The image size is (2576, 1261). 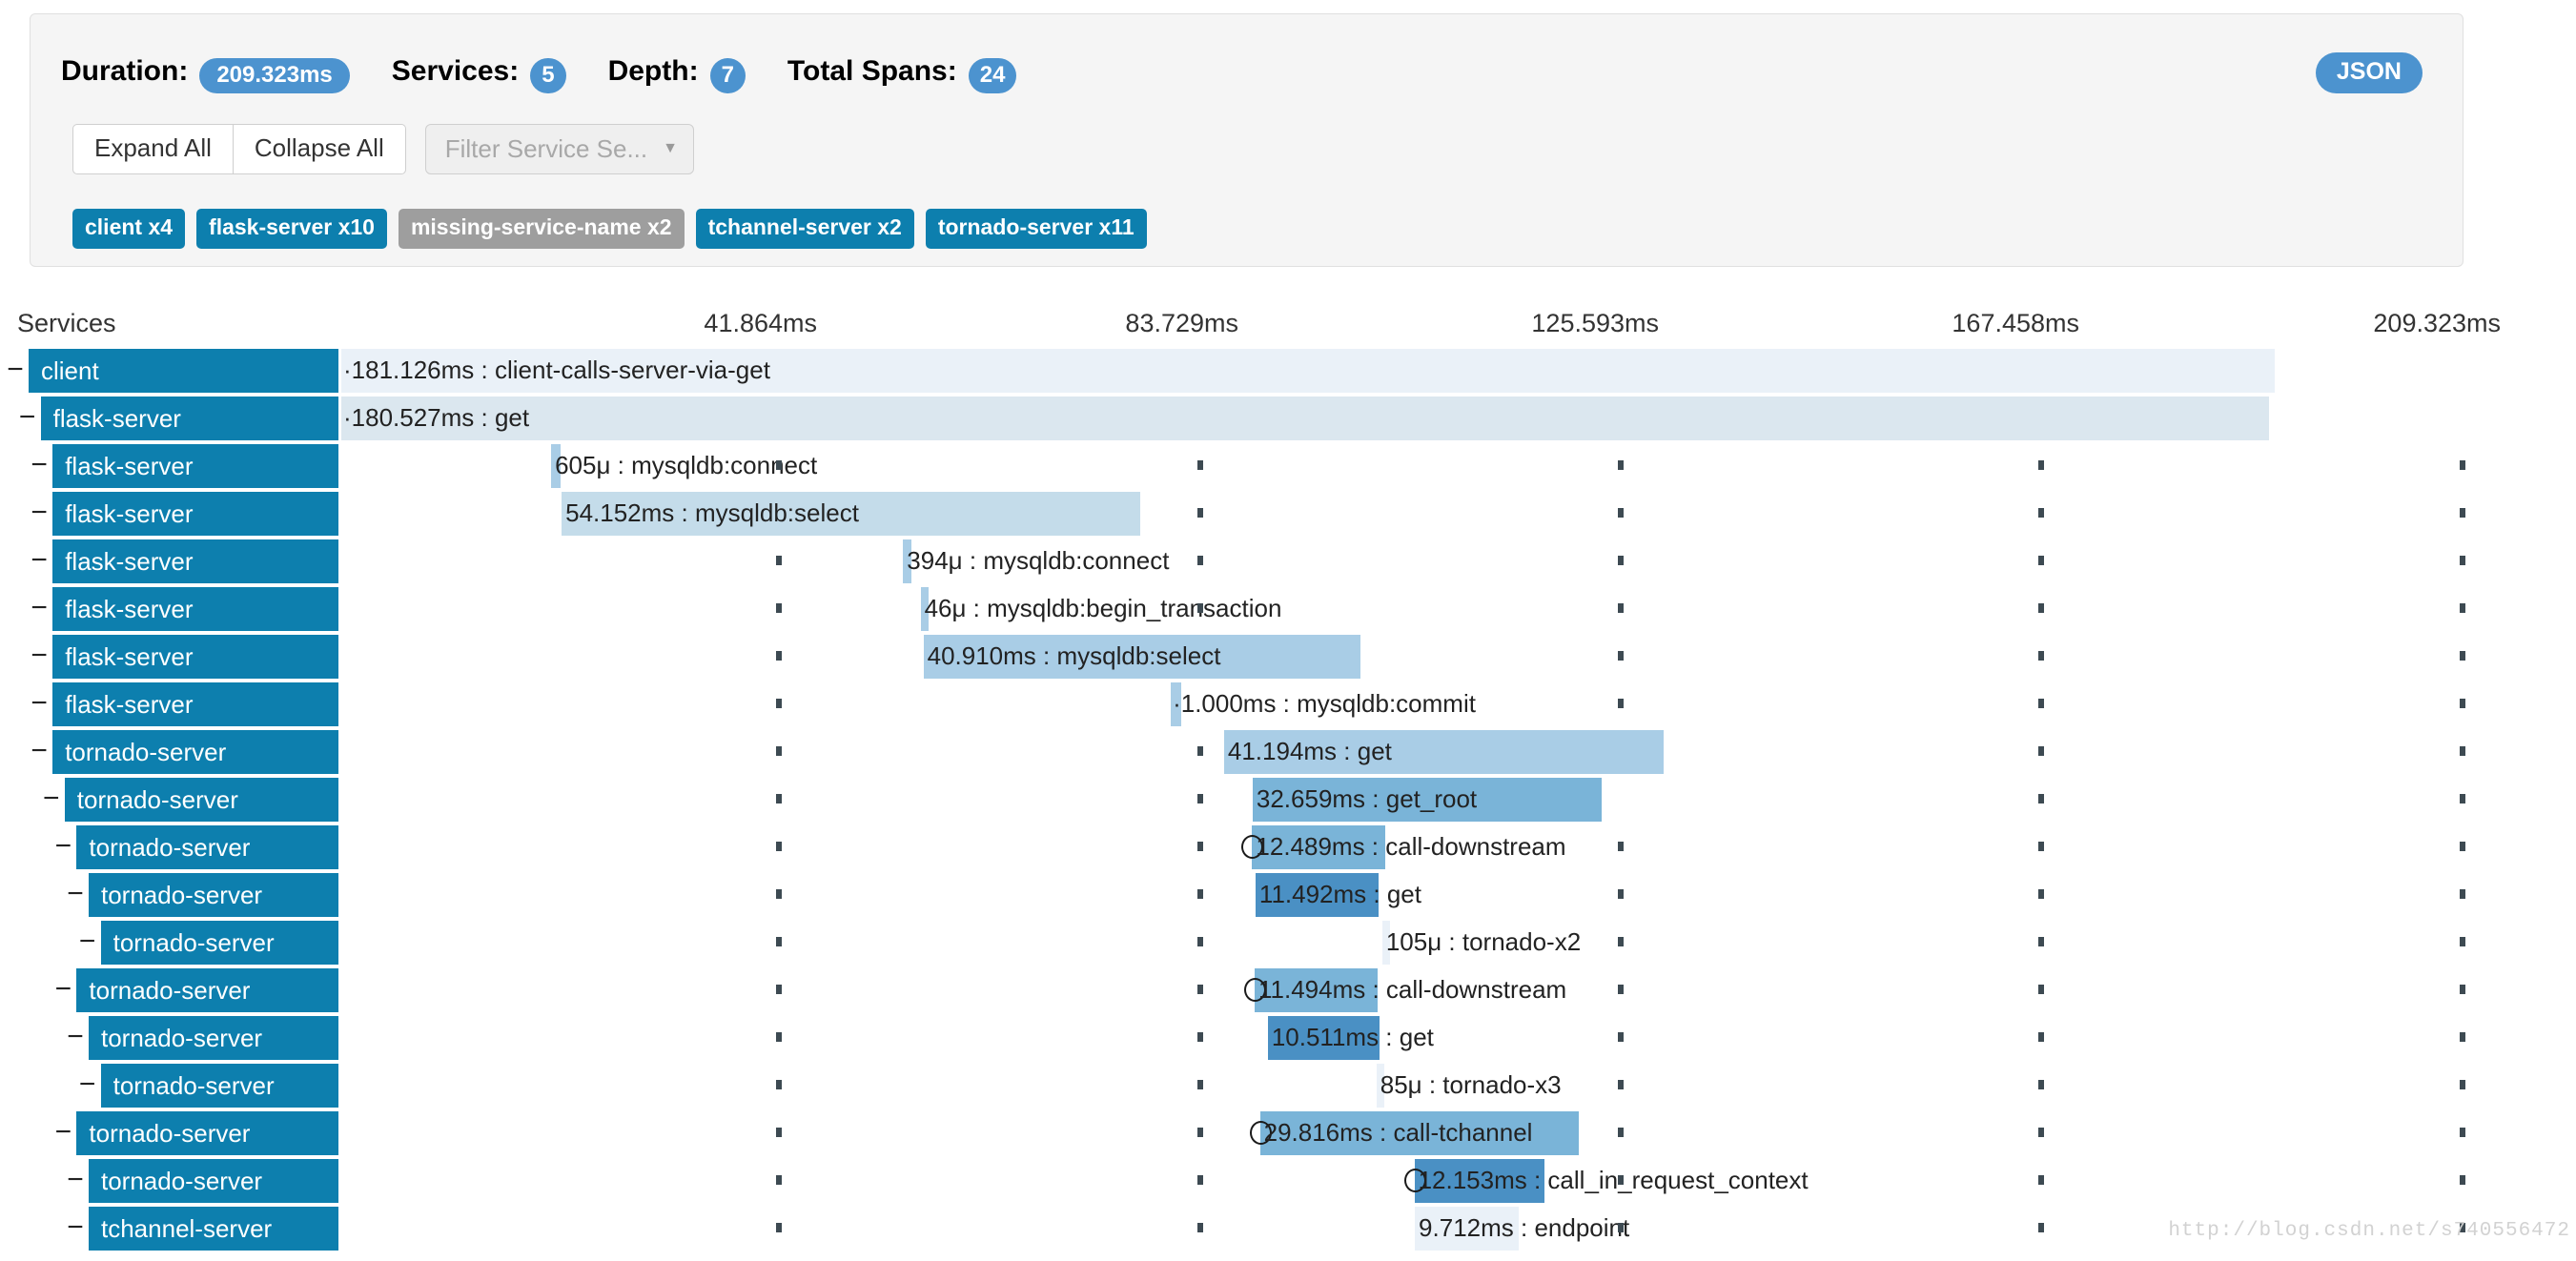 I want to click on span-row: − tornado-server 10.511ms : get, so click(x=1288, y=1038).